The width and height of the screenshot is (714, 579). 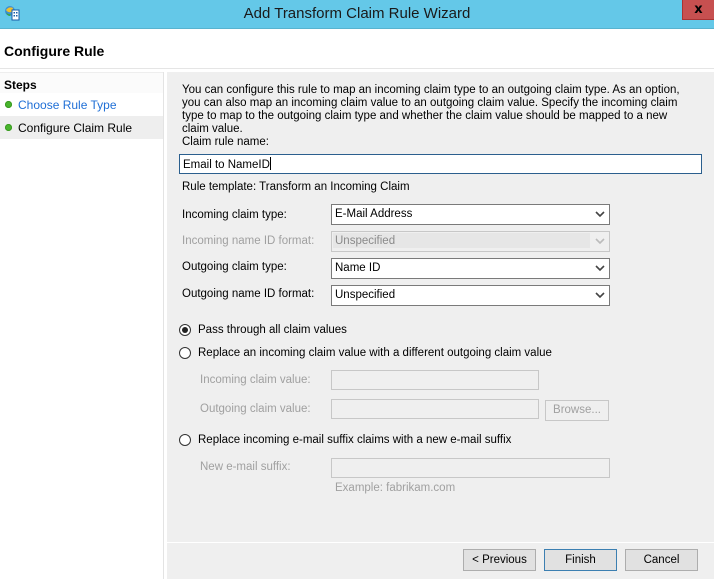 What do you see at coordinates (245, 467) in the screenshot?
I see `new-email-suffix-label: New e-mail suffix:` at bounding box center [245, 467].